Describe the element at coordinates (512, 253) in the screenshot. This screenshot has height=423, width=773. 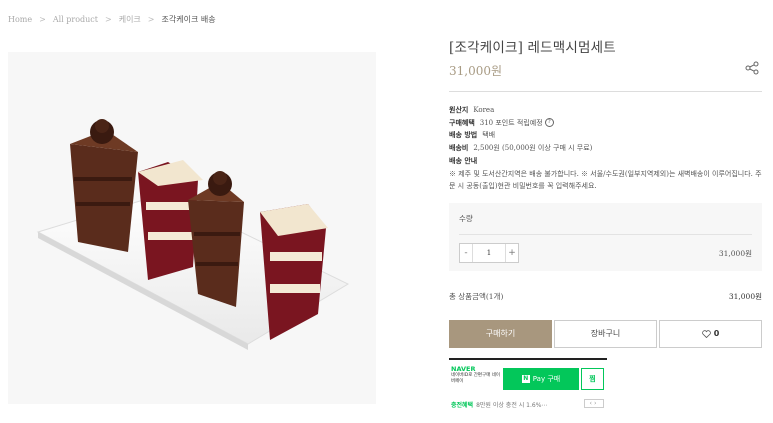
I see `quantity-increase-button: +` at that location.